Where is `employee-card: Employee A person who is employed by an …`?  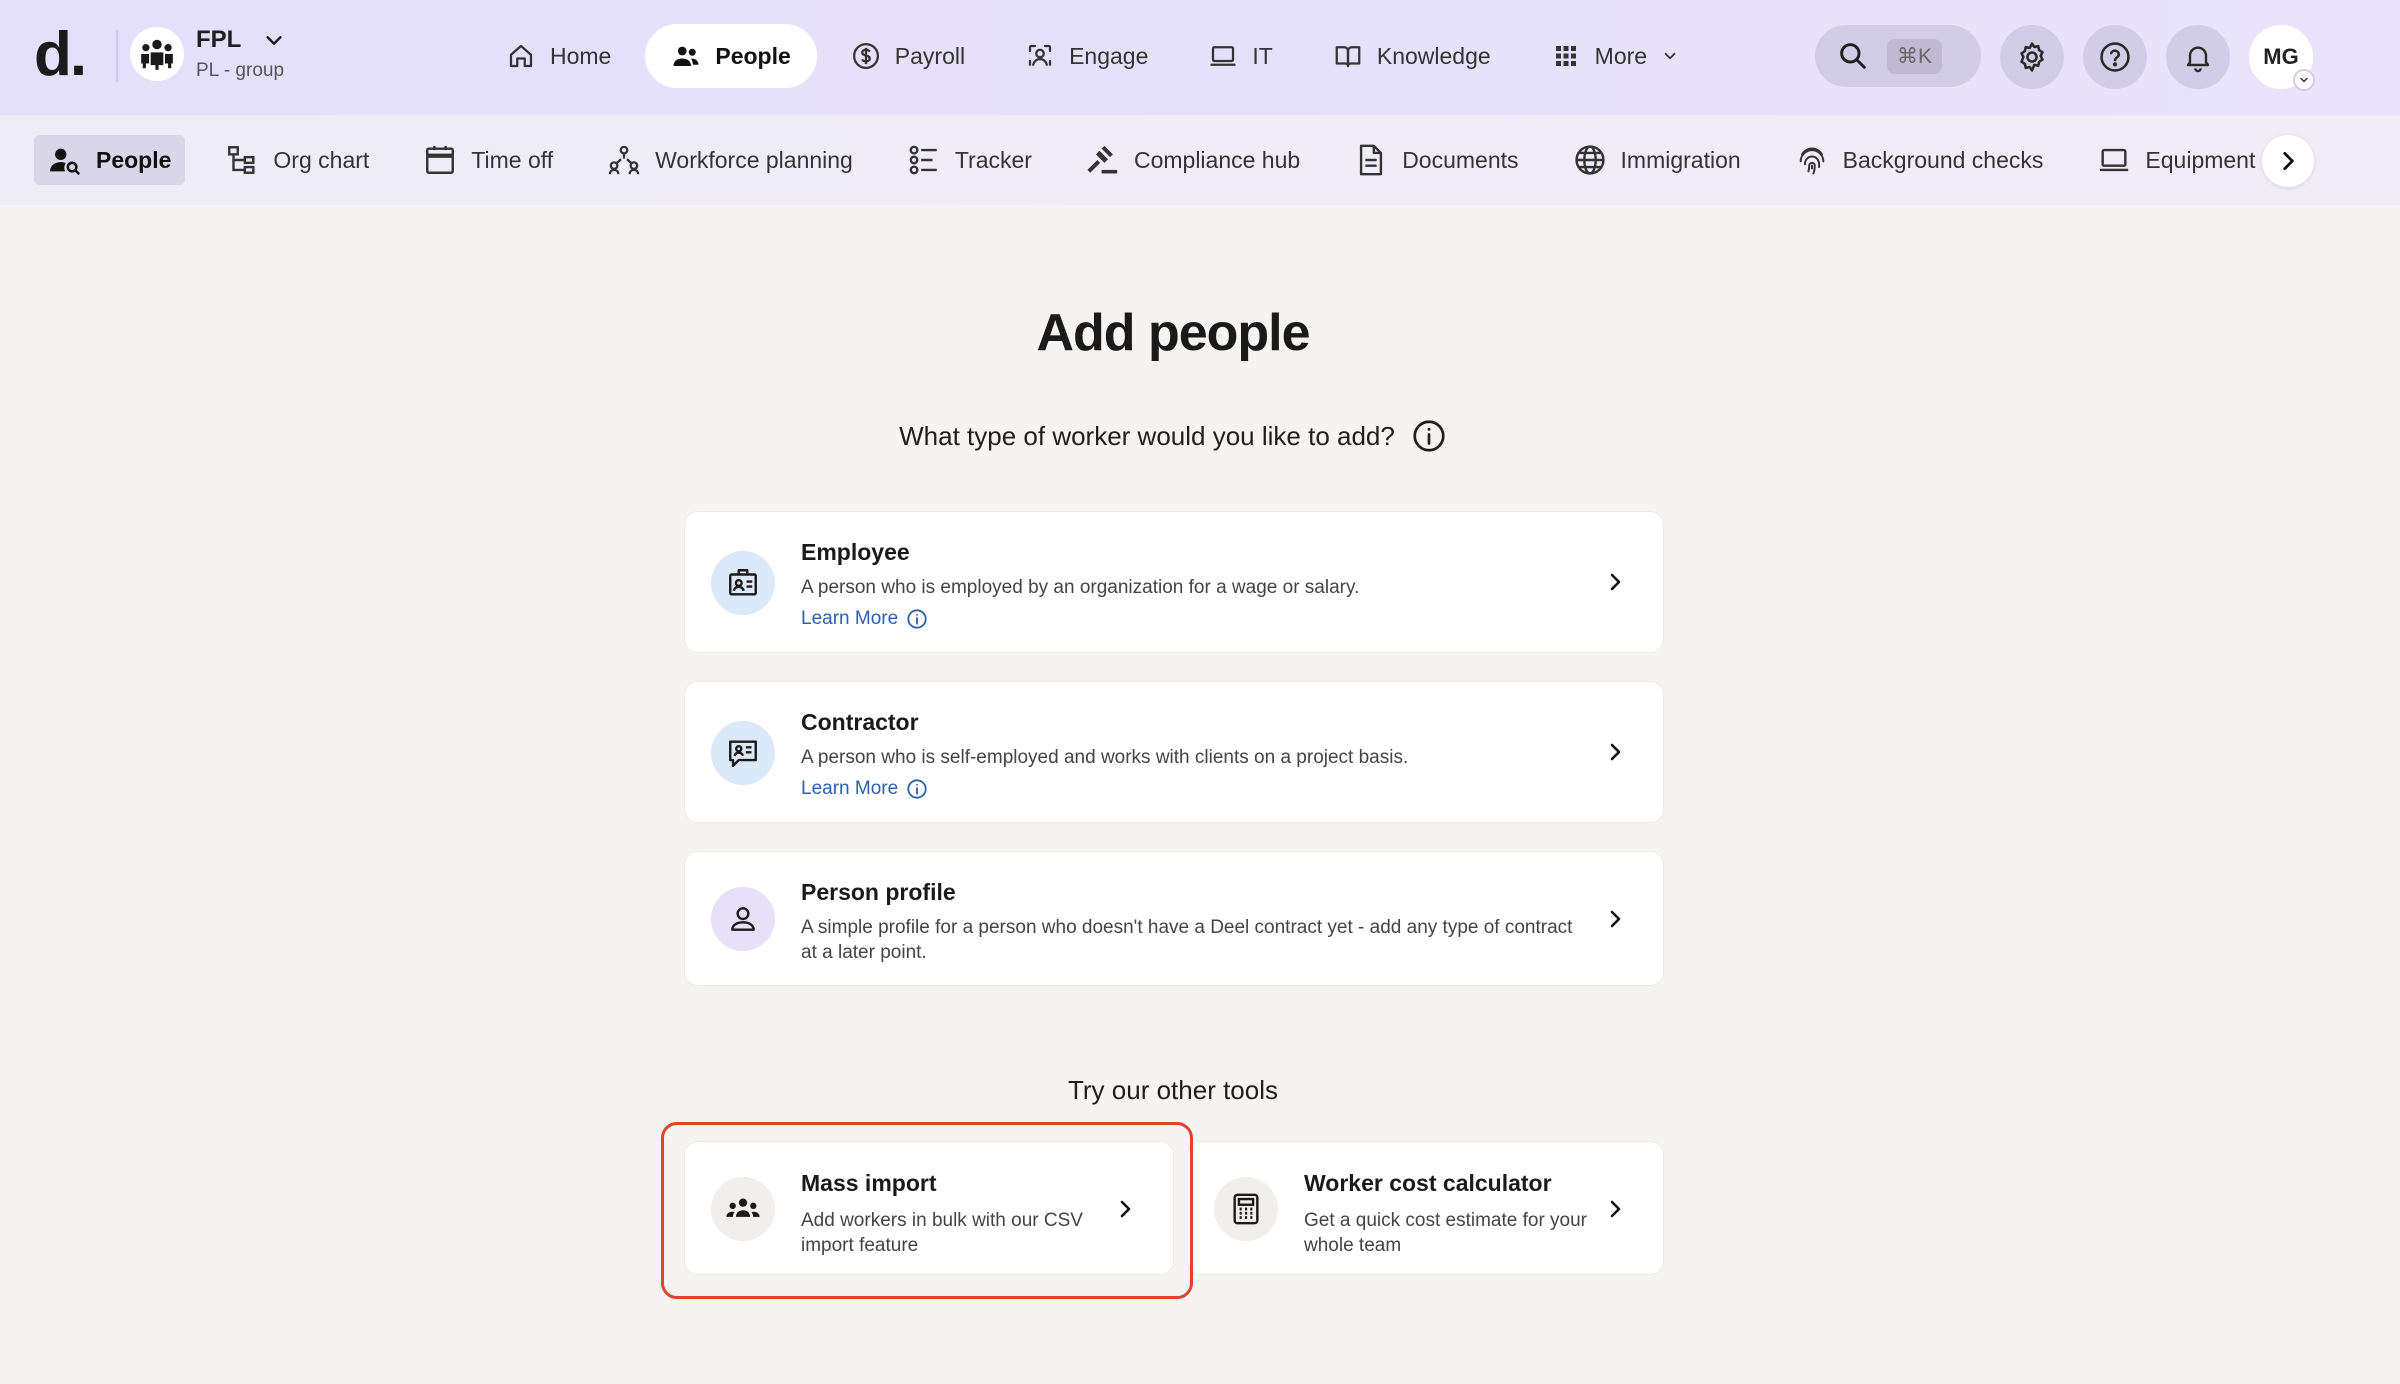 employee-card: Employee A person who is employed by an … is located at coordinates (1174, 582).